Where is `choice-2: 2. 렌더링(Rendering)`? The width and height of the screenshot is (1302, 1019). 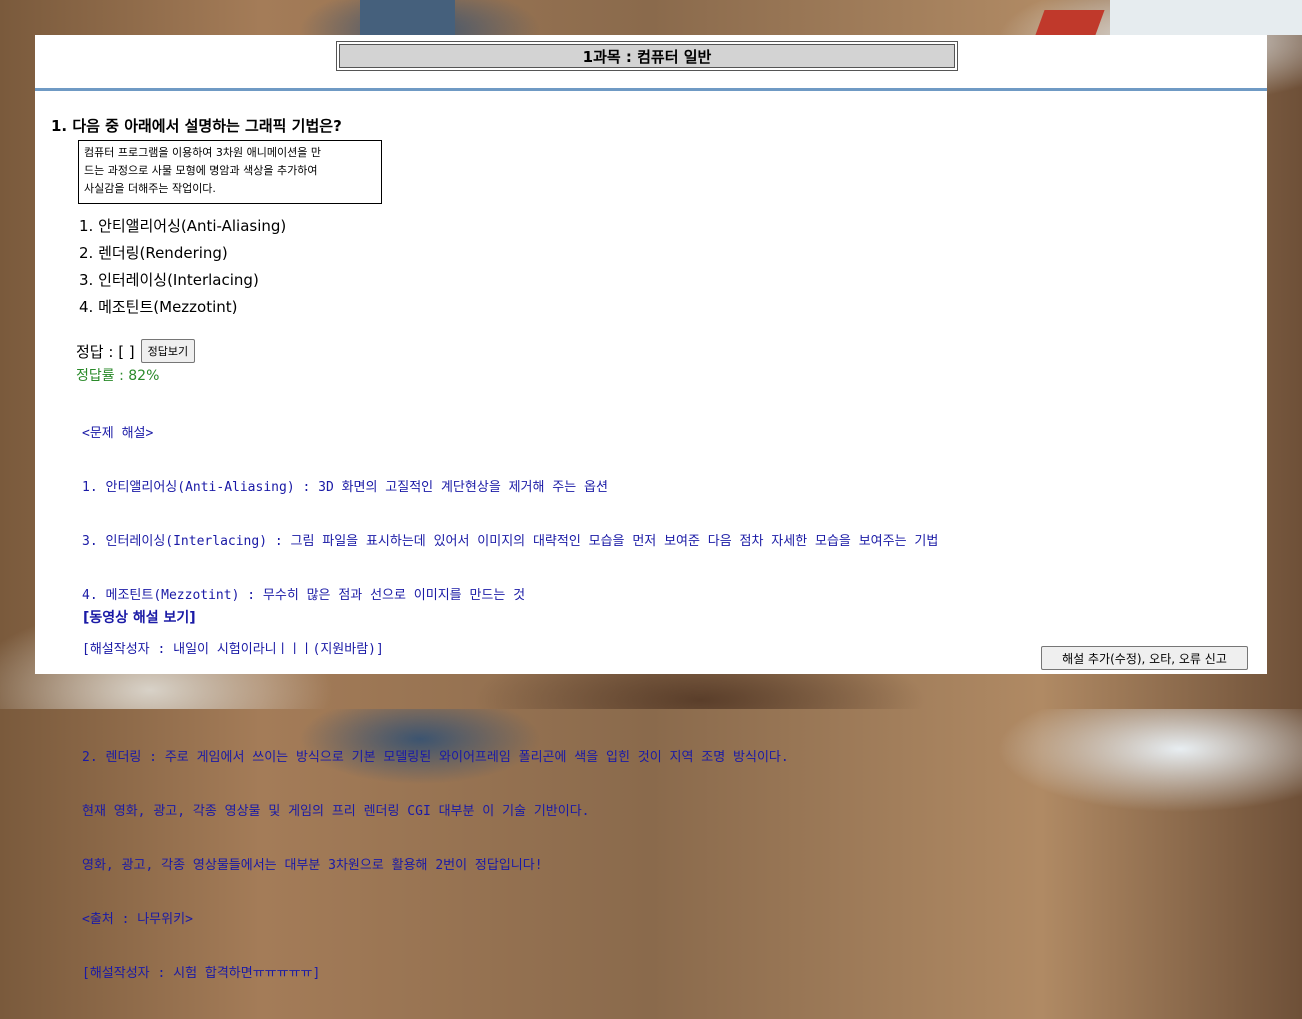
choice-2: 2. 렌더링(Rendering) is located at coordinates (153, 253).